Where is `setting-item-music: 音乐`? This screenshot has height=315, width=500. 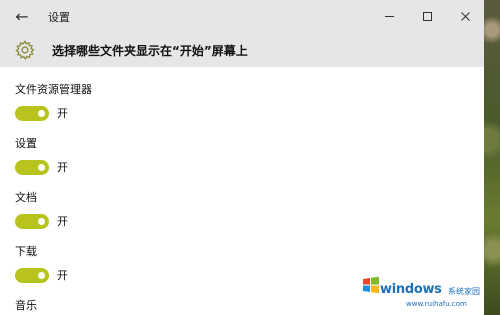 setting-item-music: 音乐 is located at coordinates (26, 306).